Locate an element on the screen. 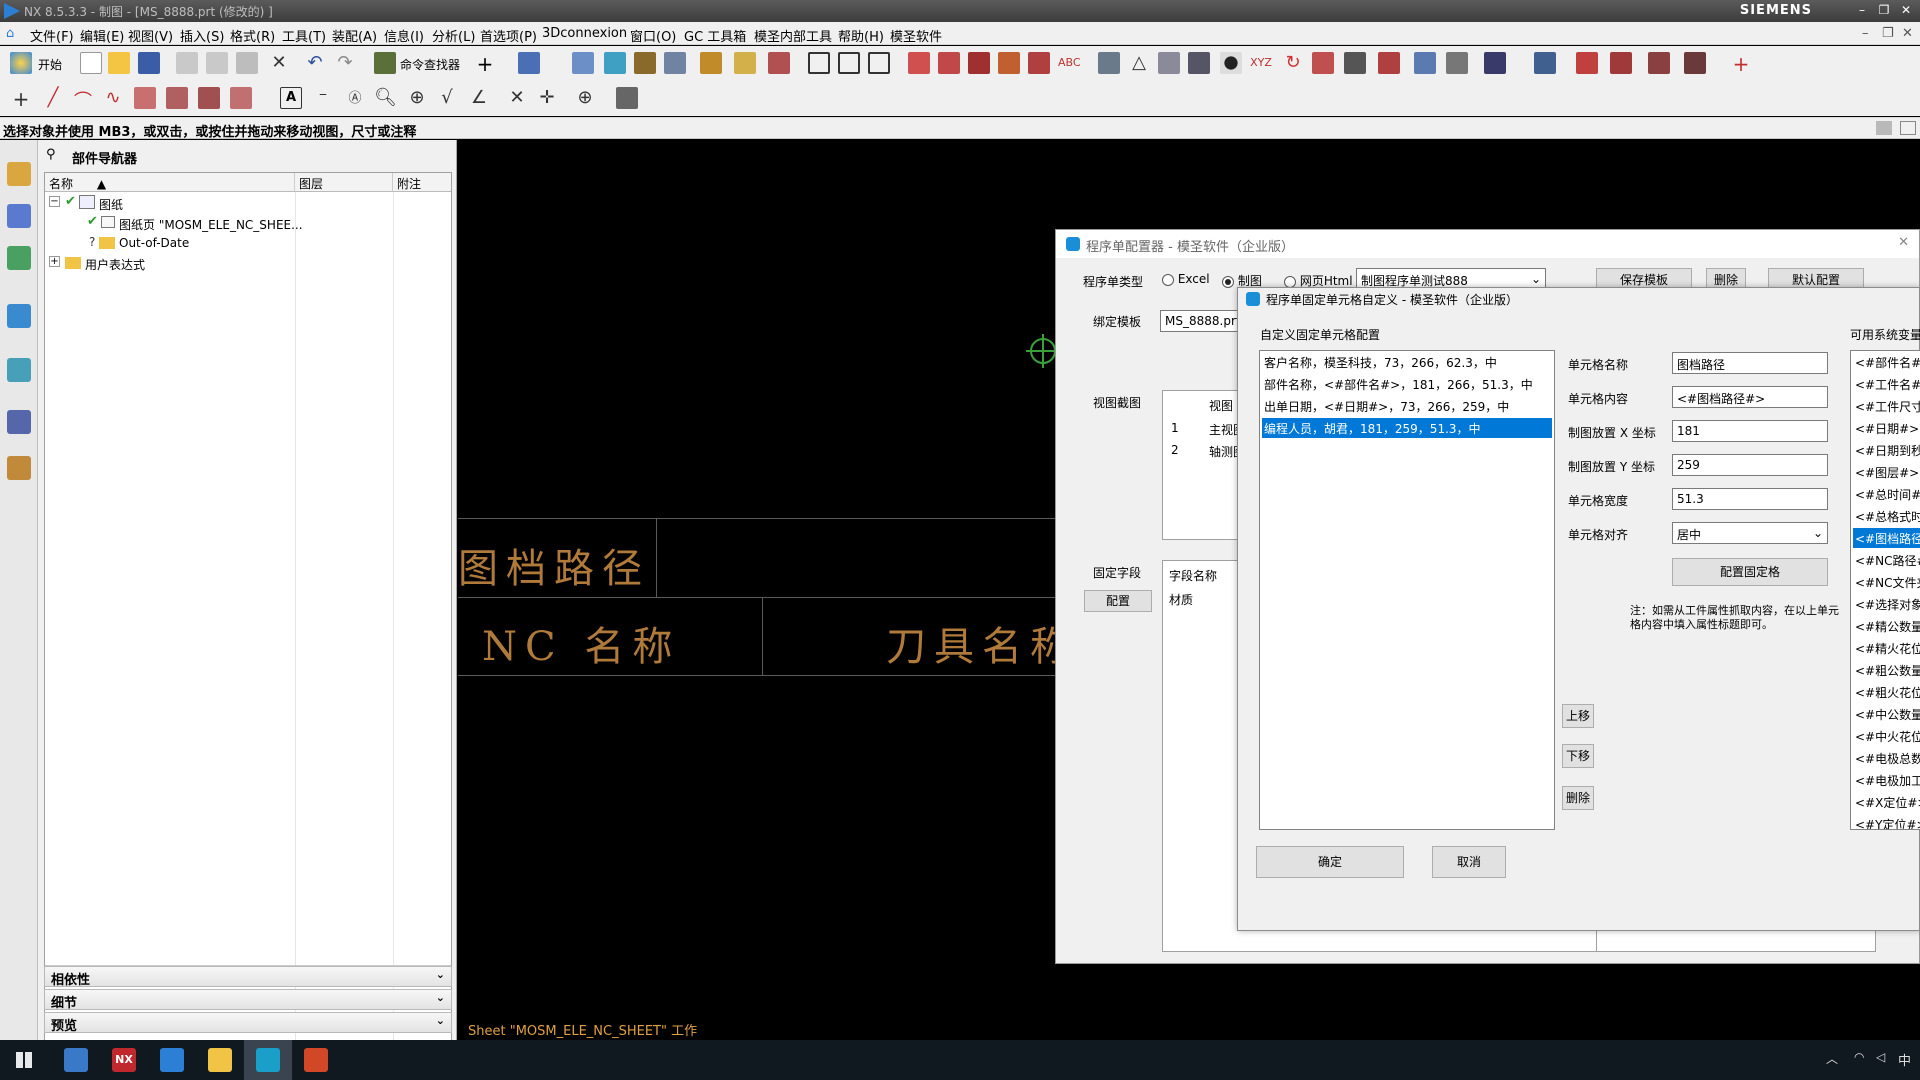 Image resolution: width=1920 pixels, height=1080 pixels. zoom-in-icon: ⊕ is located at coordinates (417, 98).